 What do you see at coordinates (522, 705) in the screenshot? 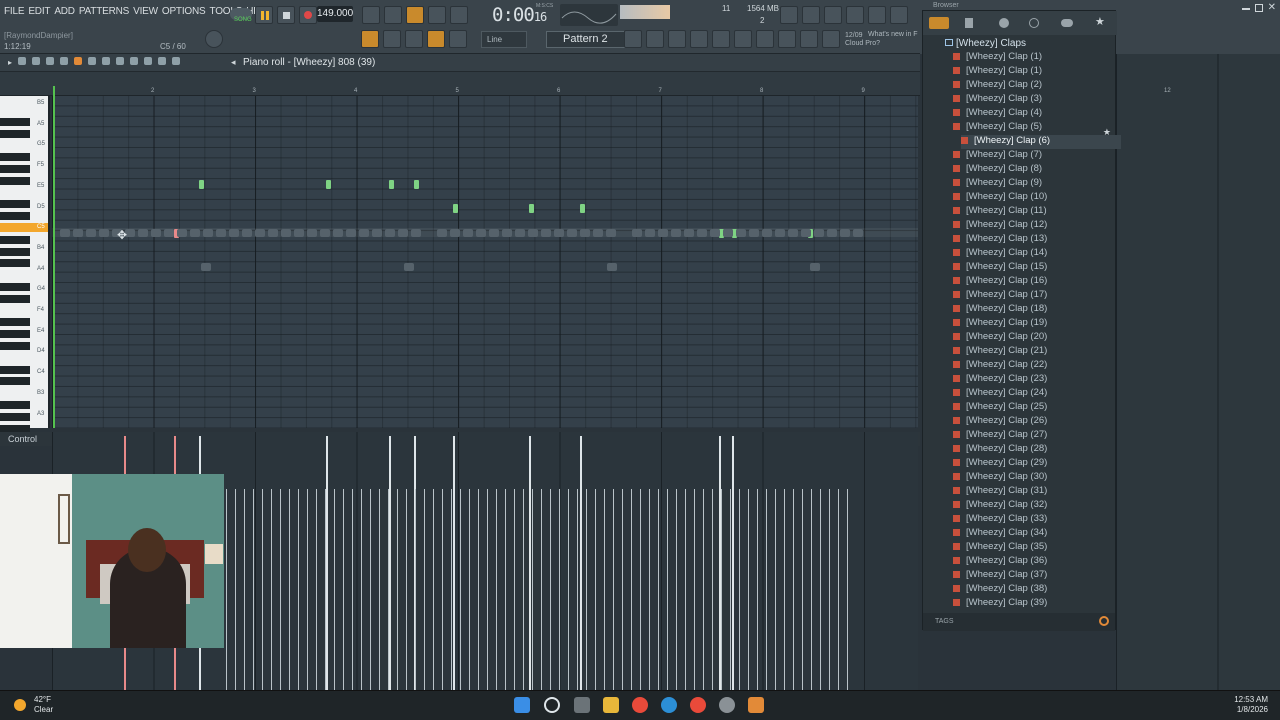
I see `windows-start-icon` at bounding box center [522, 705].